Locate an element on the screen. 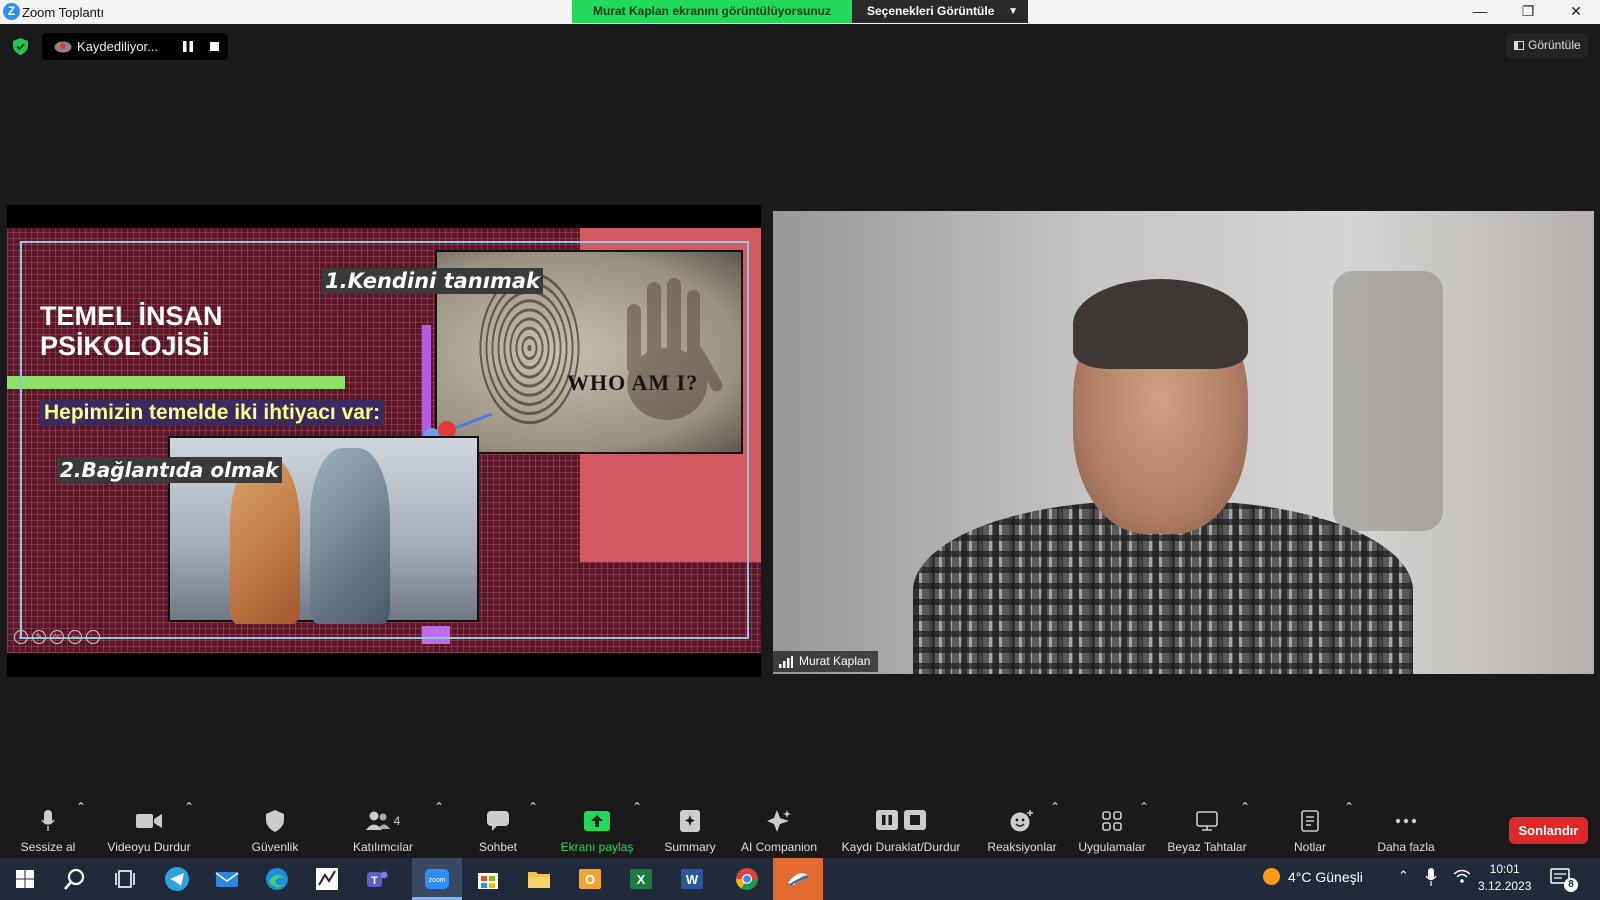 The width and height of the screenshot is (1600, 900). apps-options-caret-icon: ⌃ is located at coordinates (1144, 807).